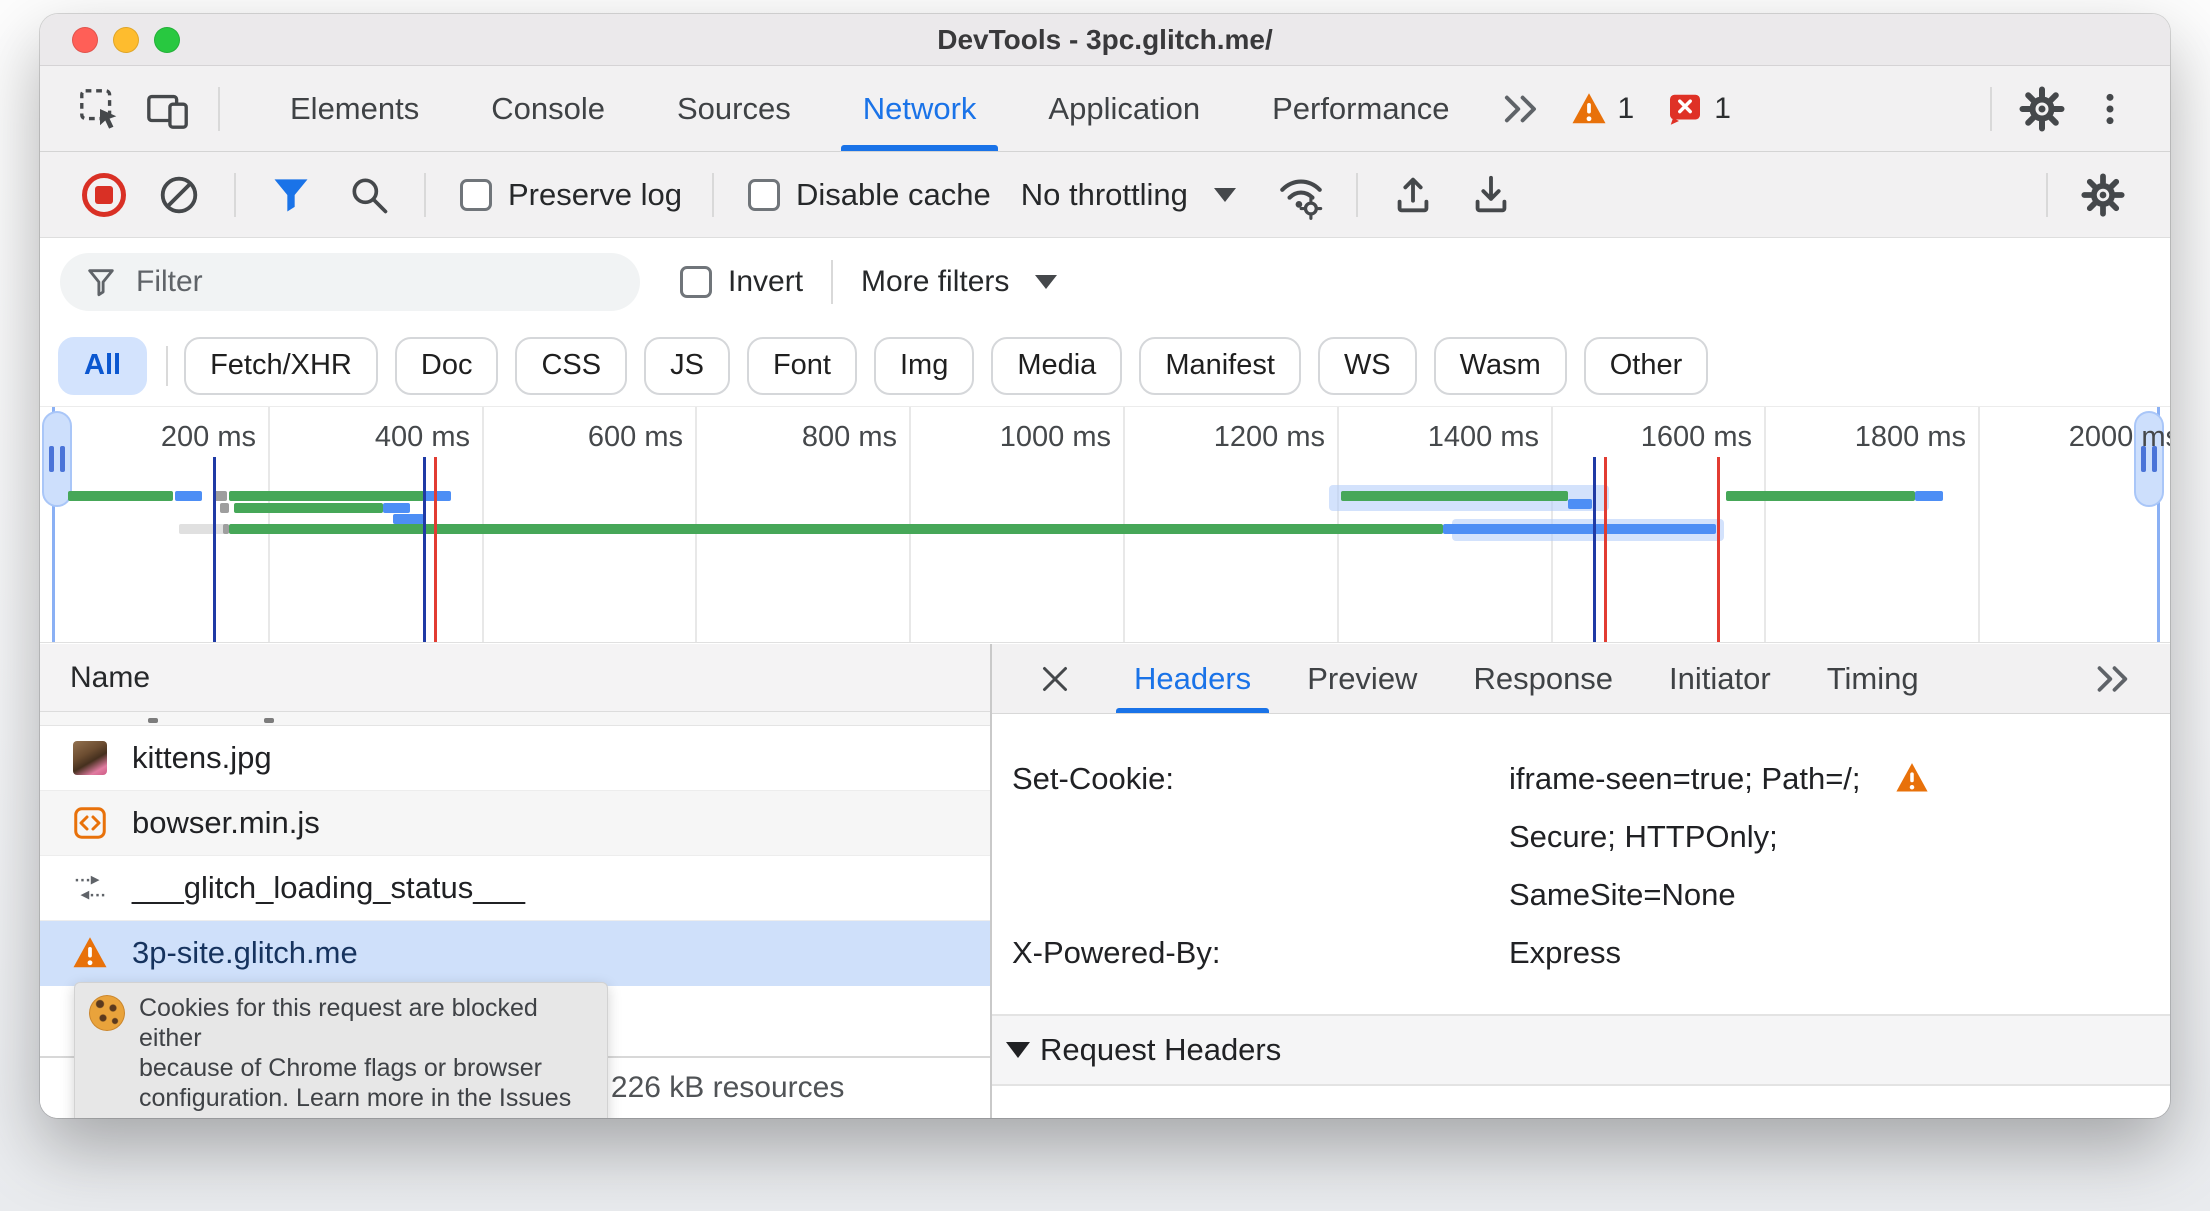 The image size is (2210, 1211). I want to click on timeline-tick-label: 1400 ms, so click(1483, 437).